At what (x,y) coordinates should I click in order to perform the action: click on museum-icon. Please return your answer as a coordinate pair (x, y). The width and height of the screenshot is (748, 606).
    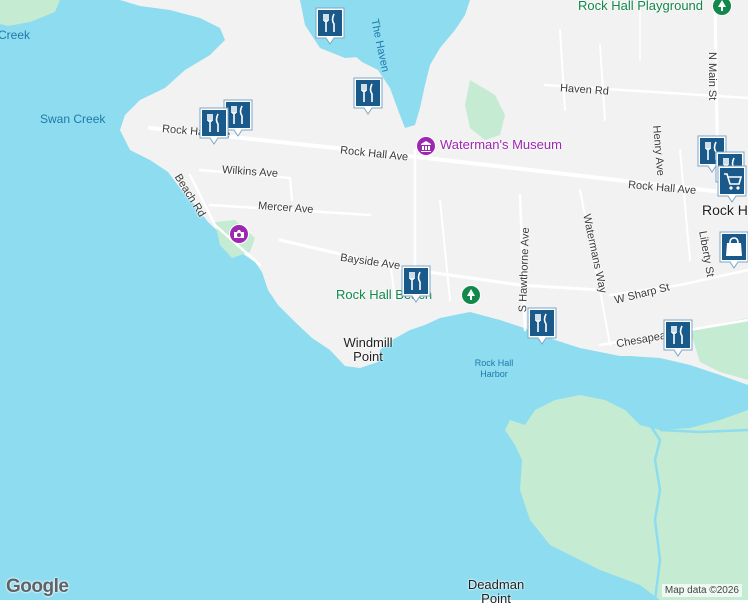
    Looking at the image, I should click on (426, 146).